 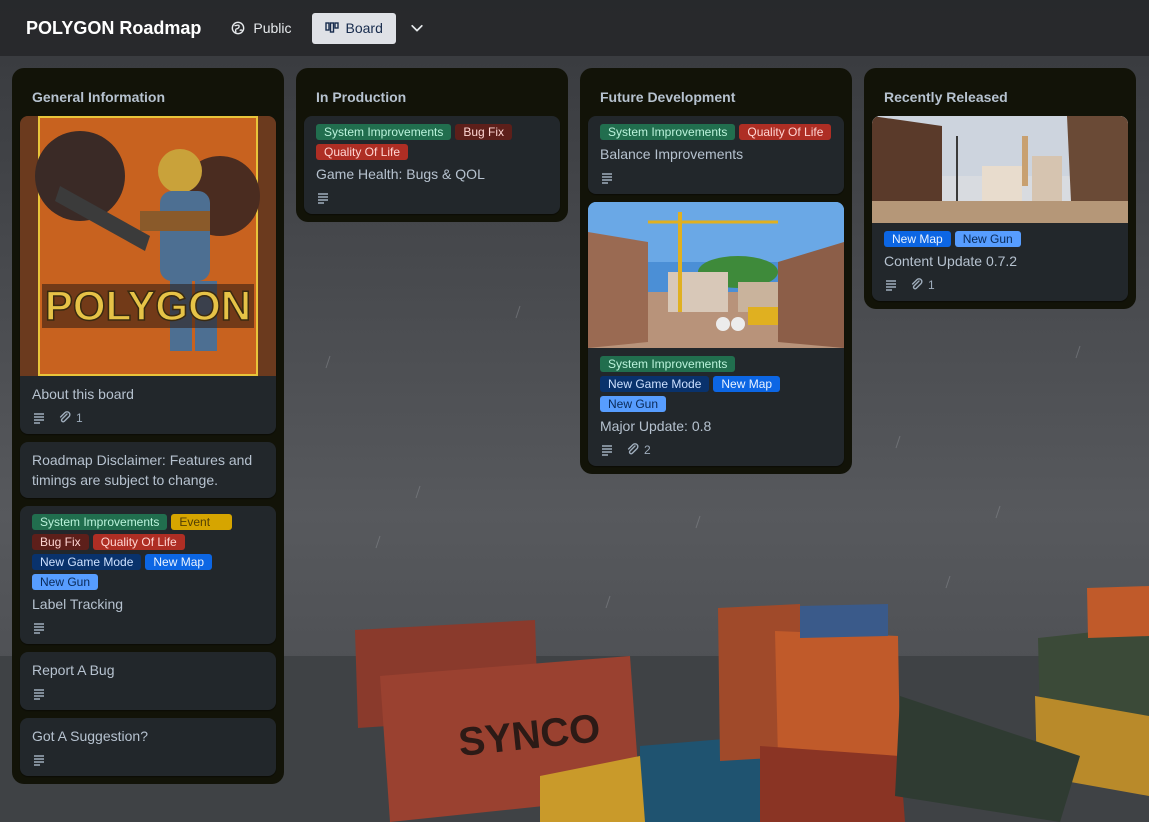 I want to click on label-event: Event, so click(x=202, y=522).